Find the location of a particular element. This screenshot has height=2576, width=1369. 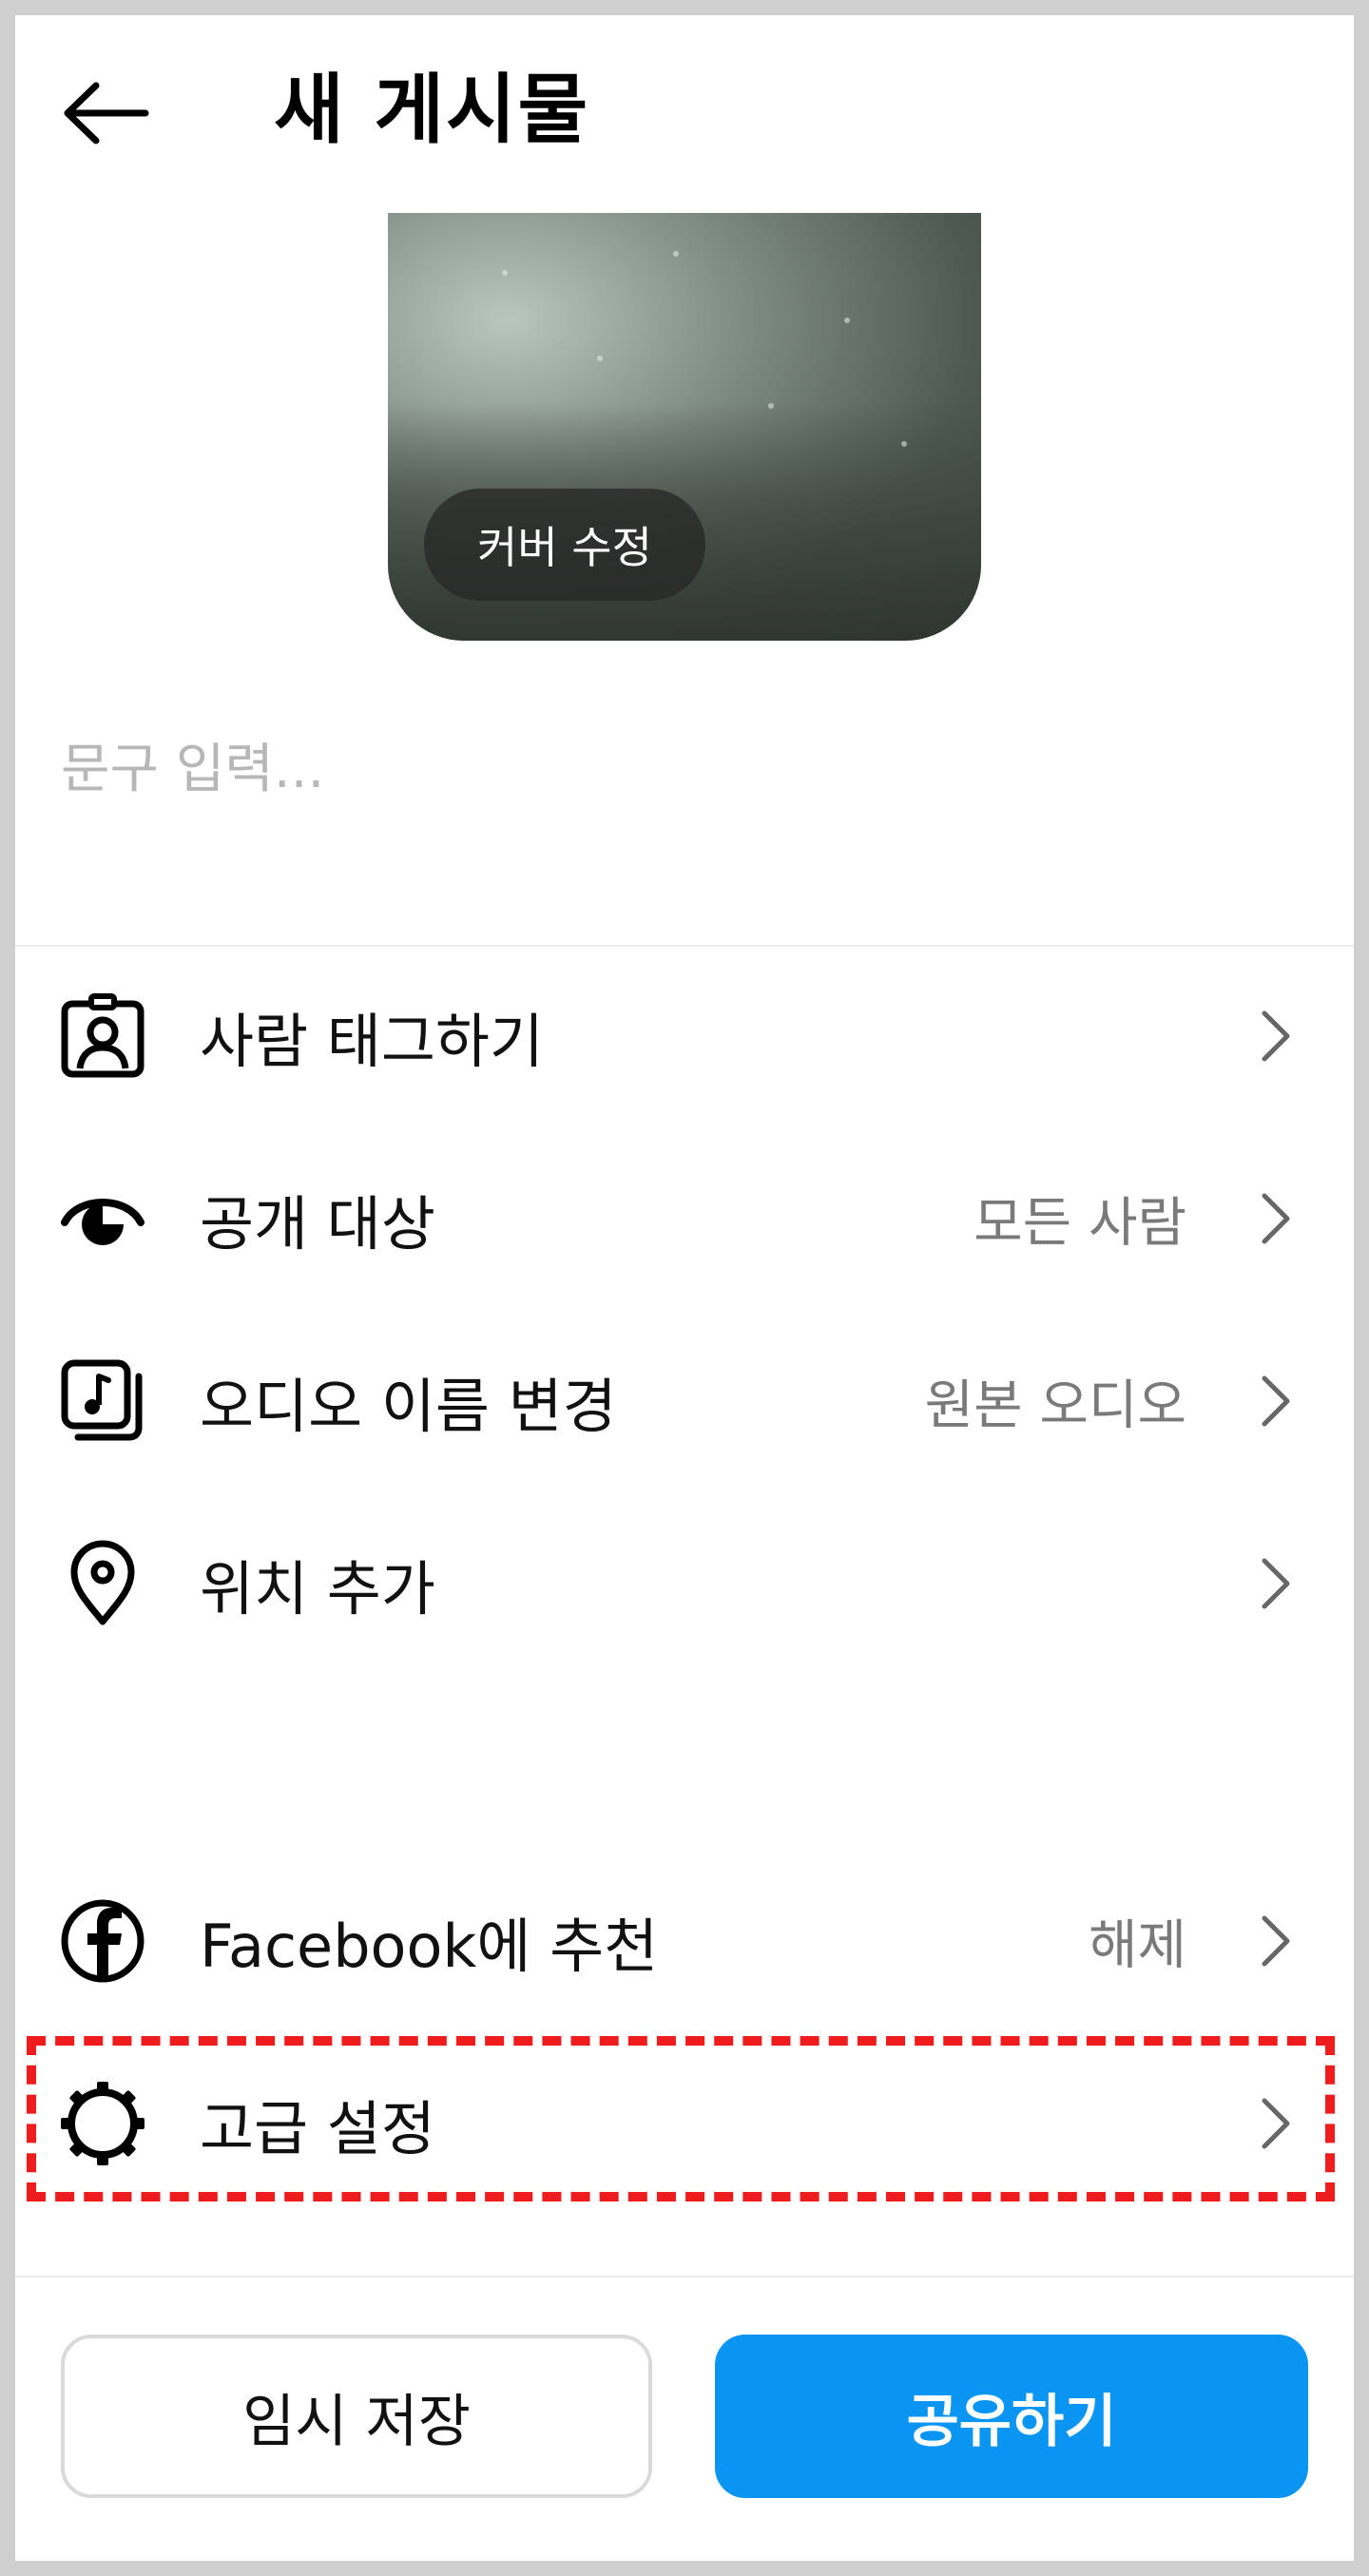

audience-eye-icon is located at coordinates (102, 1218).